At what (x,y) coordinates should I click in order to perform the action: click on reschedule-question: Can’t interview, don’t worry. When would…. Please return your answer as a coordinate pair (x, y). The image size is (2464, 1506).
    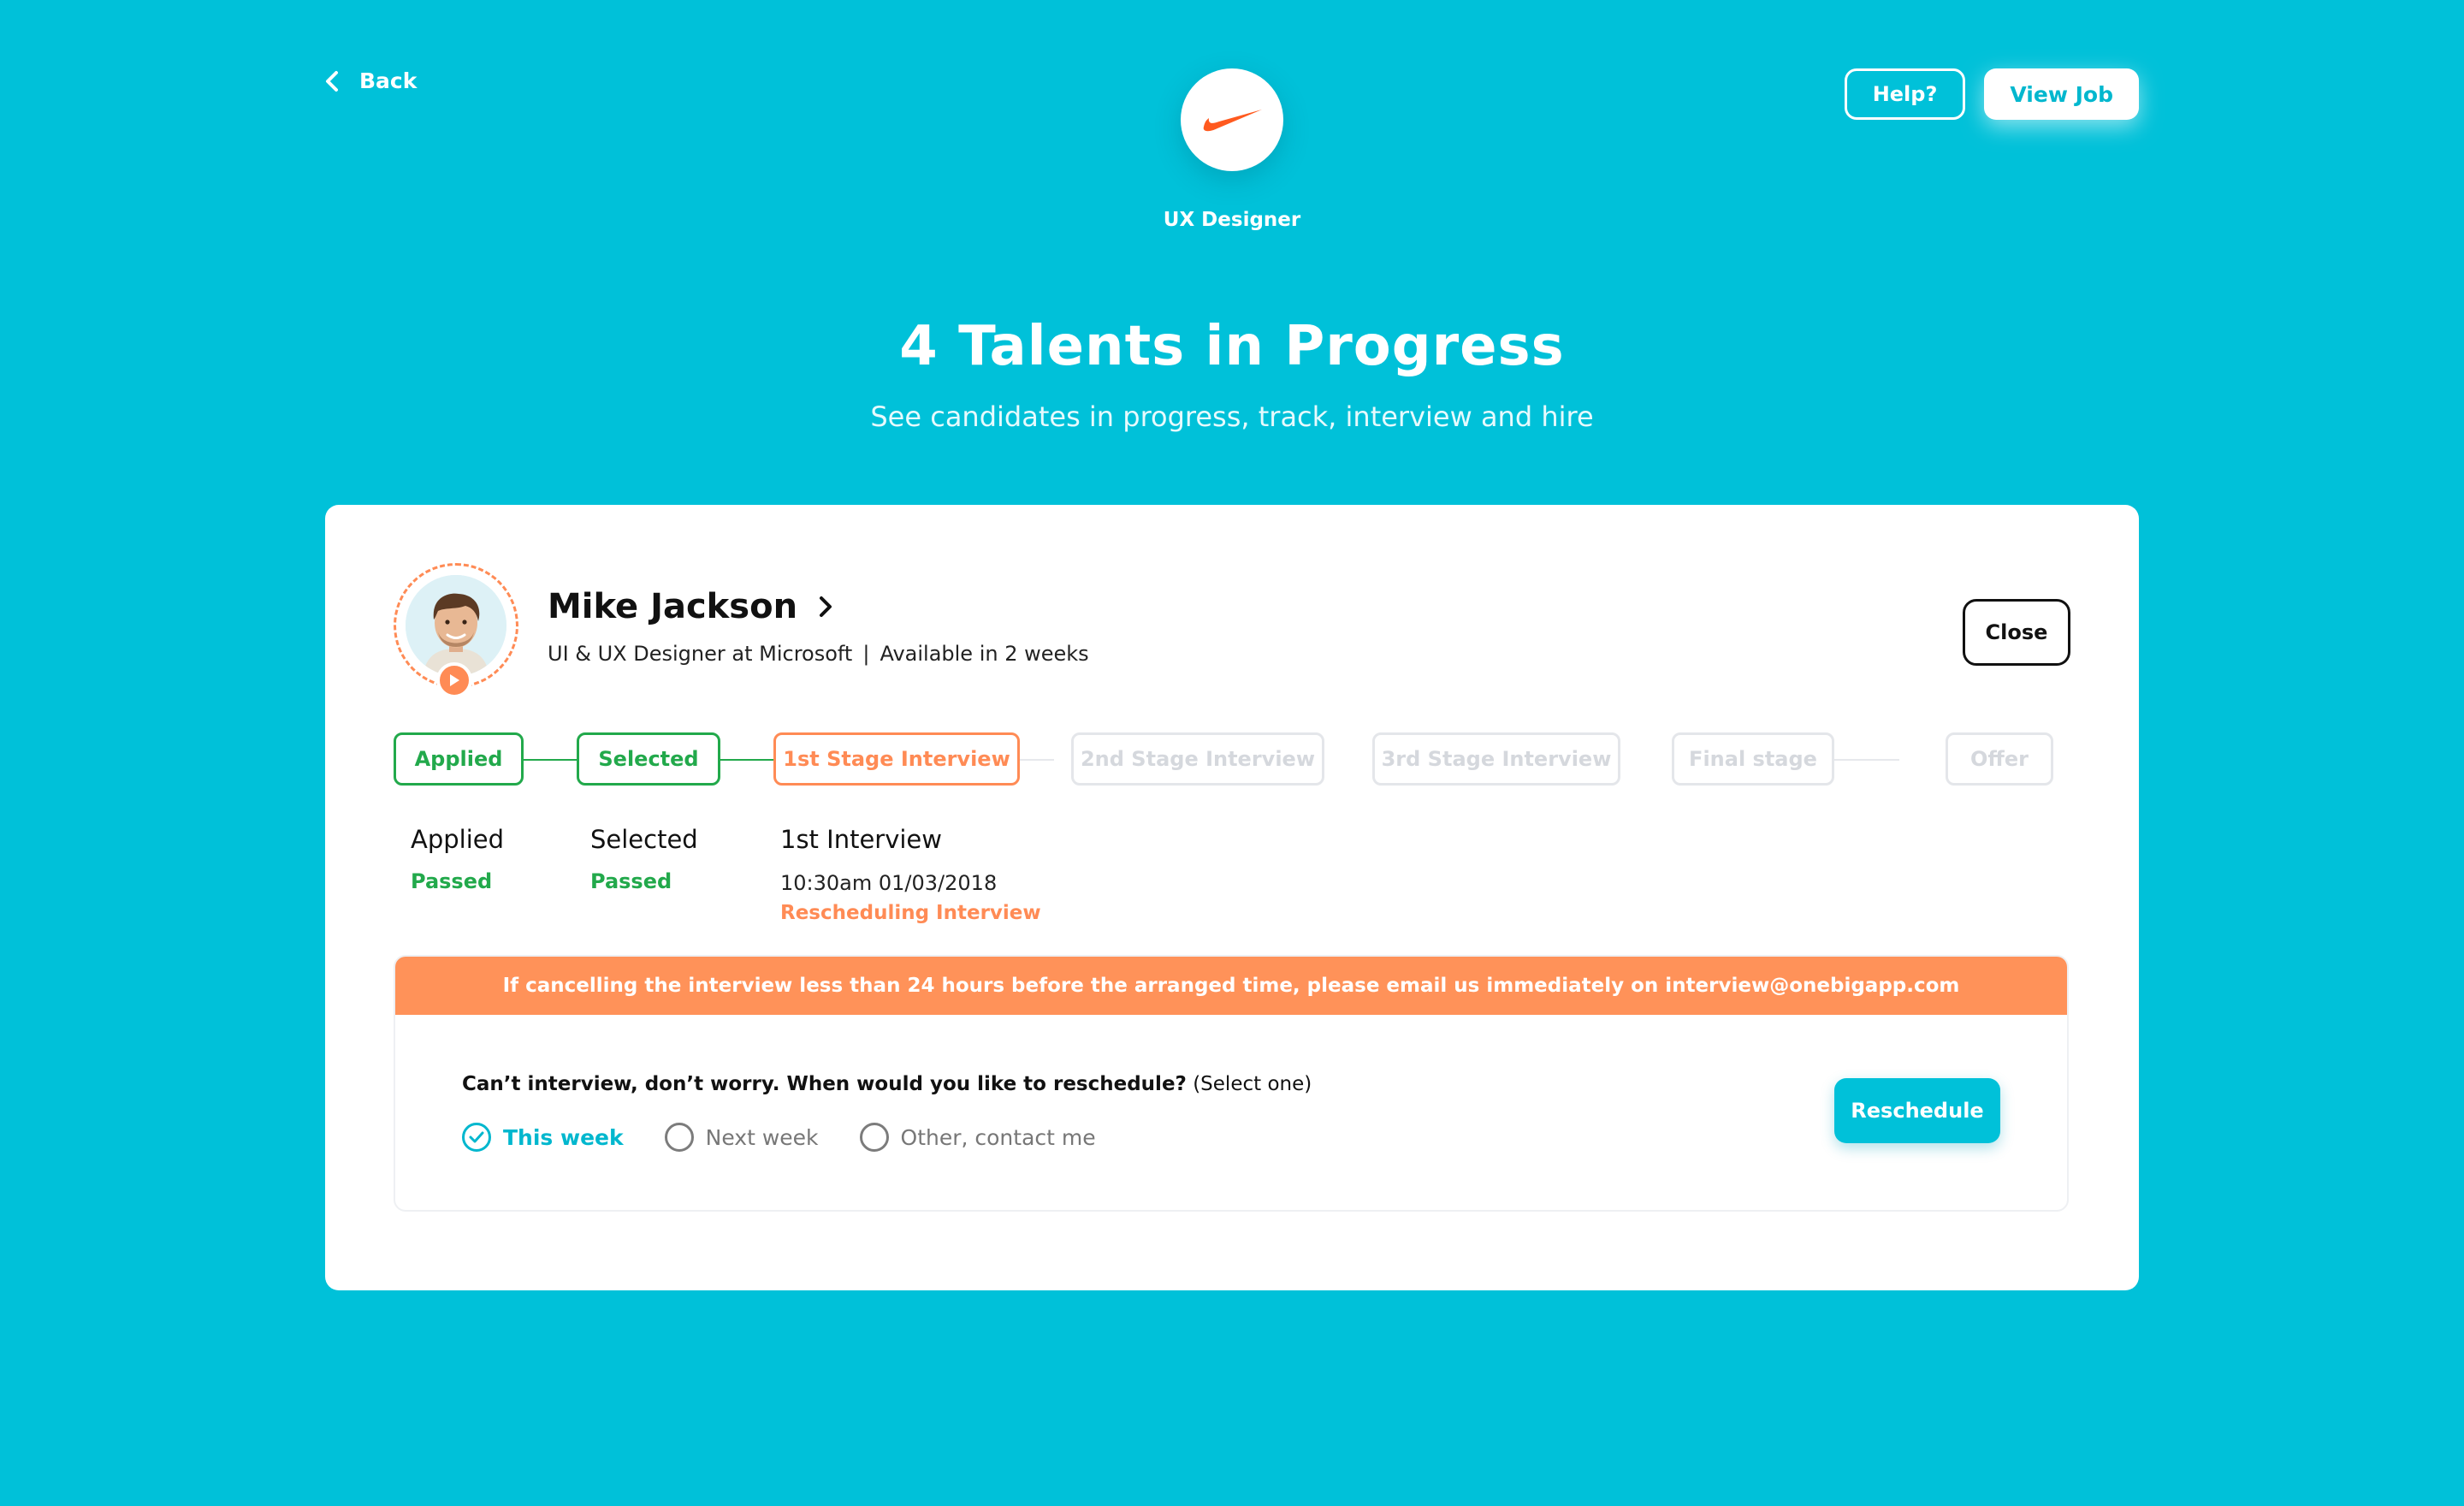
    Looking at the image, I should click on (887, 1084).